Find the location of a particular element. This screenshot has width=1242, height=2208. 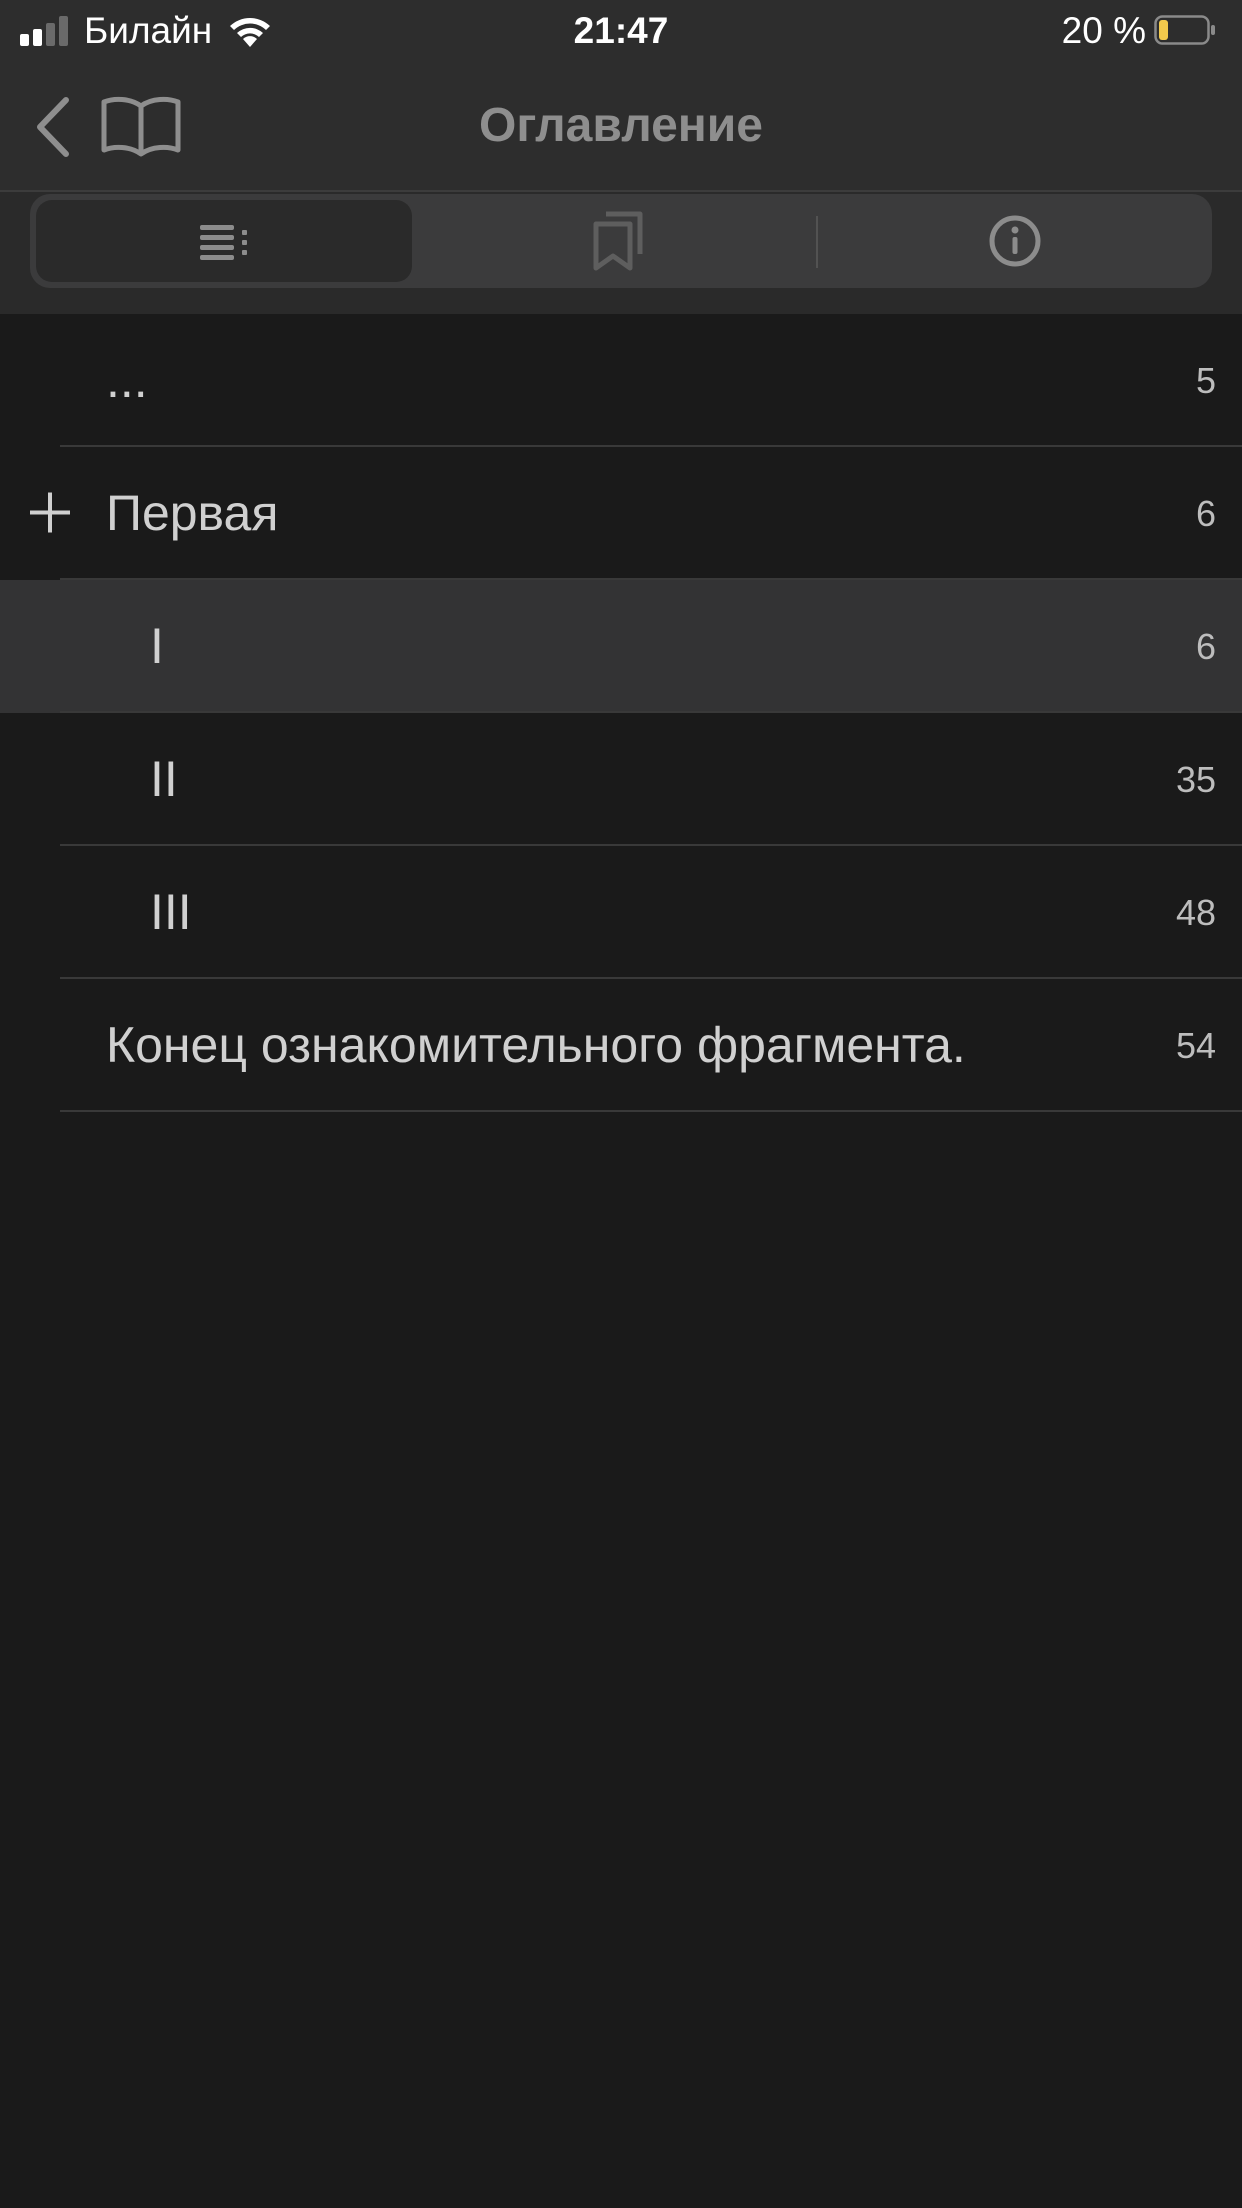

page-title: Оглавление is located at coordinates (621, 125).